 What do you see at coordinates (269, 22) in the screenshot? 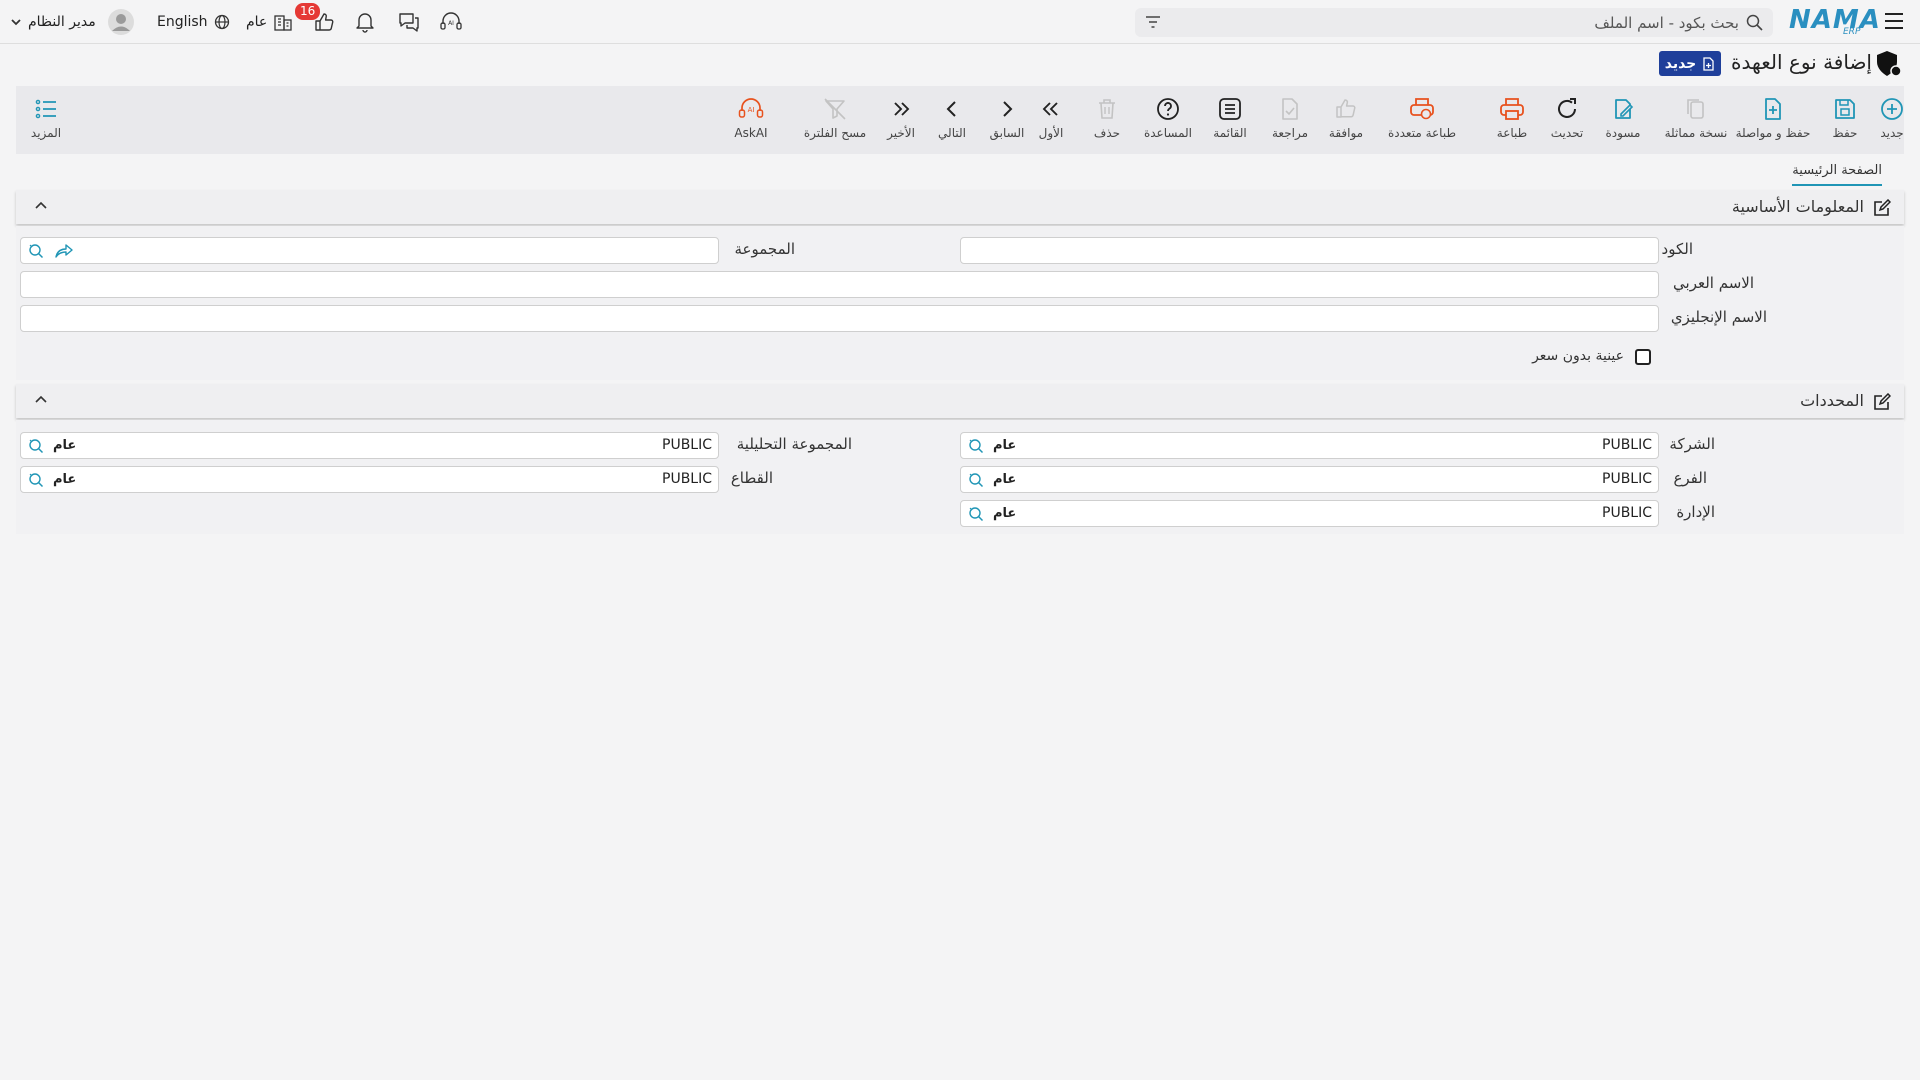
I see `scope-switch: عام` at bounding box center [269, 22].